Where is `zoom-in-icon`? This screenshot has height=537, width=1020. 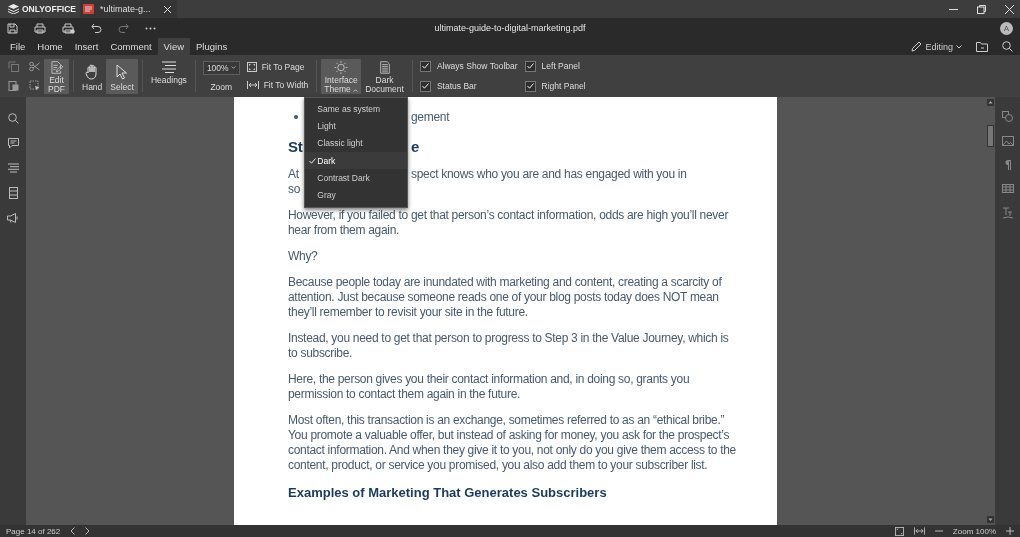 zoom-in-icon is located at coordinates (1010, 531).